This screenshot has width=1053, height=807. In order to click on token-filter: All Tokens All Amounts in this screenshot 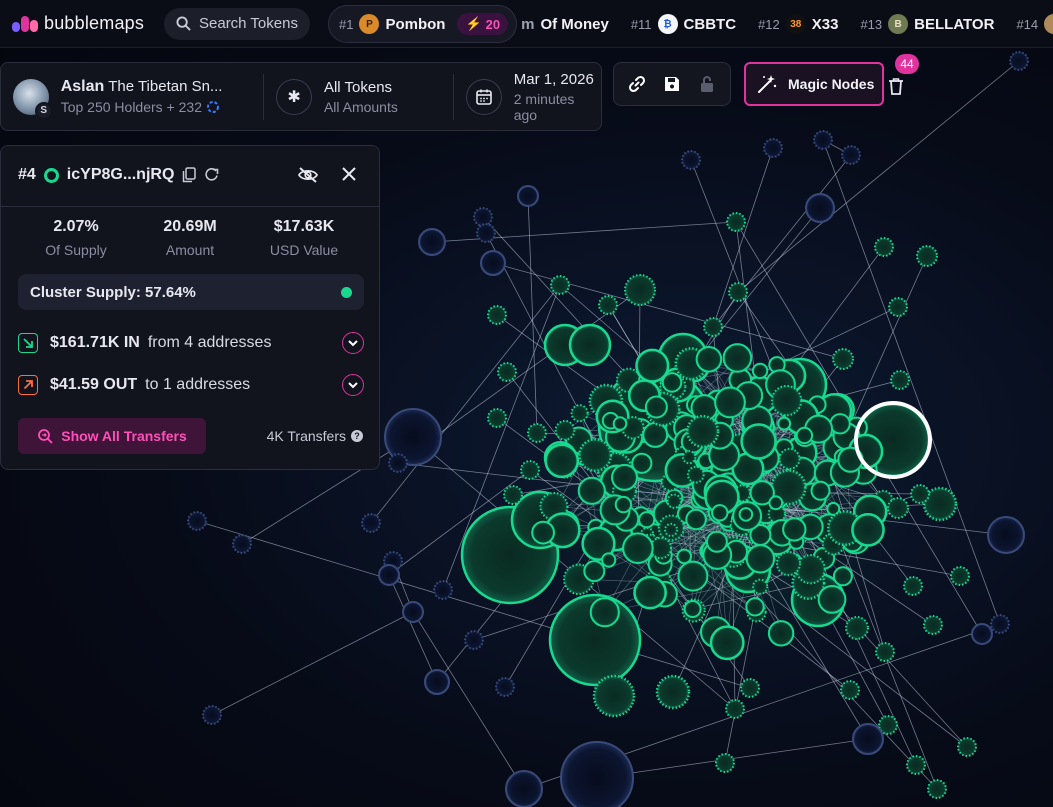, I will do `click(382, 97)`.